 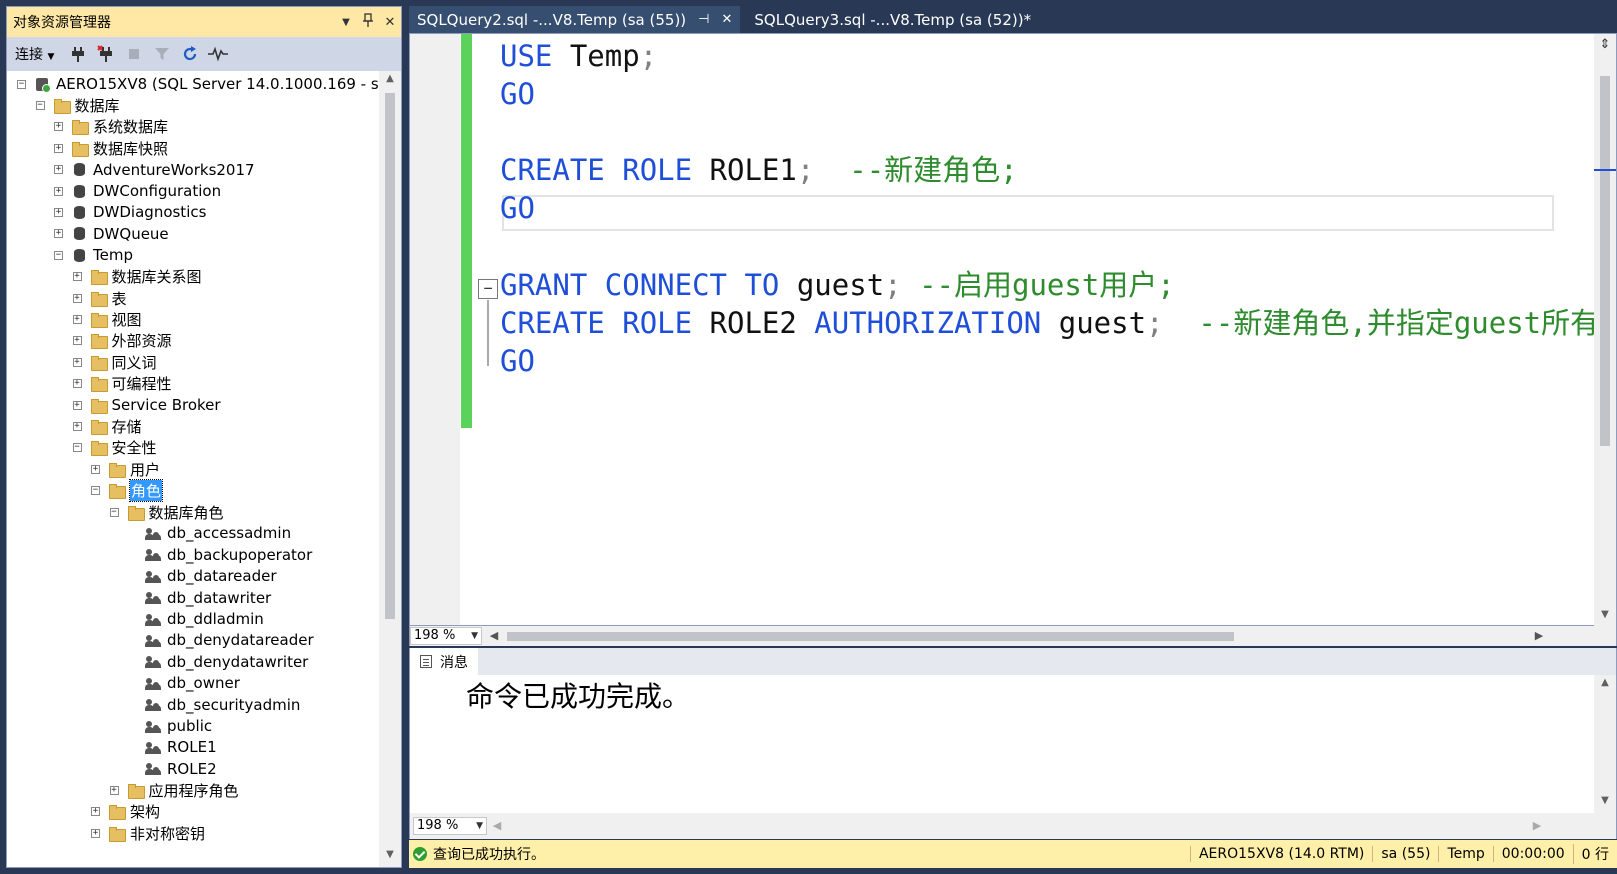 What do you see at coordinates (127, 491) in the screenshot?
I see `tree-node: − 角色` at bounding box center [127, 491].